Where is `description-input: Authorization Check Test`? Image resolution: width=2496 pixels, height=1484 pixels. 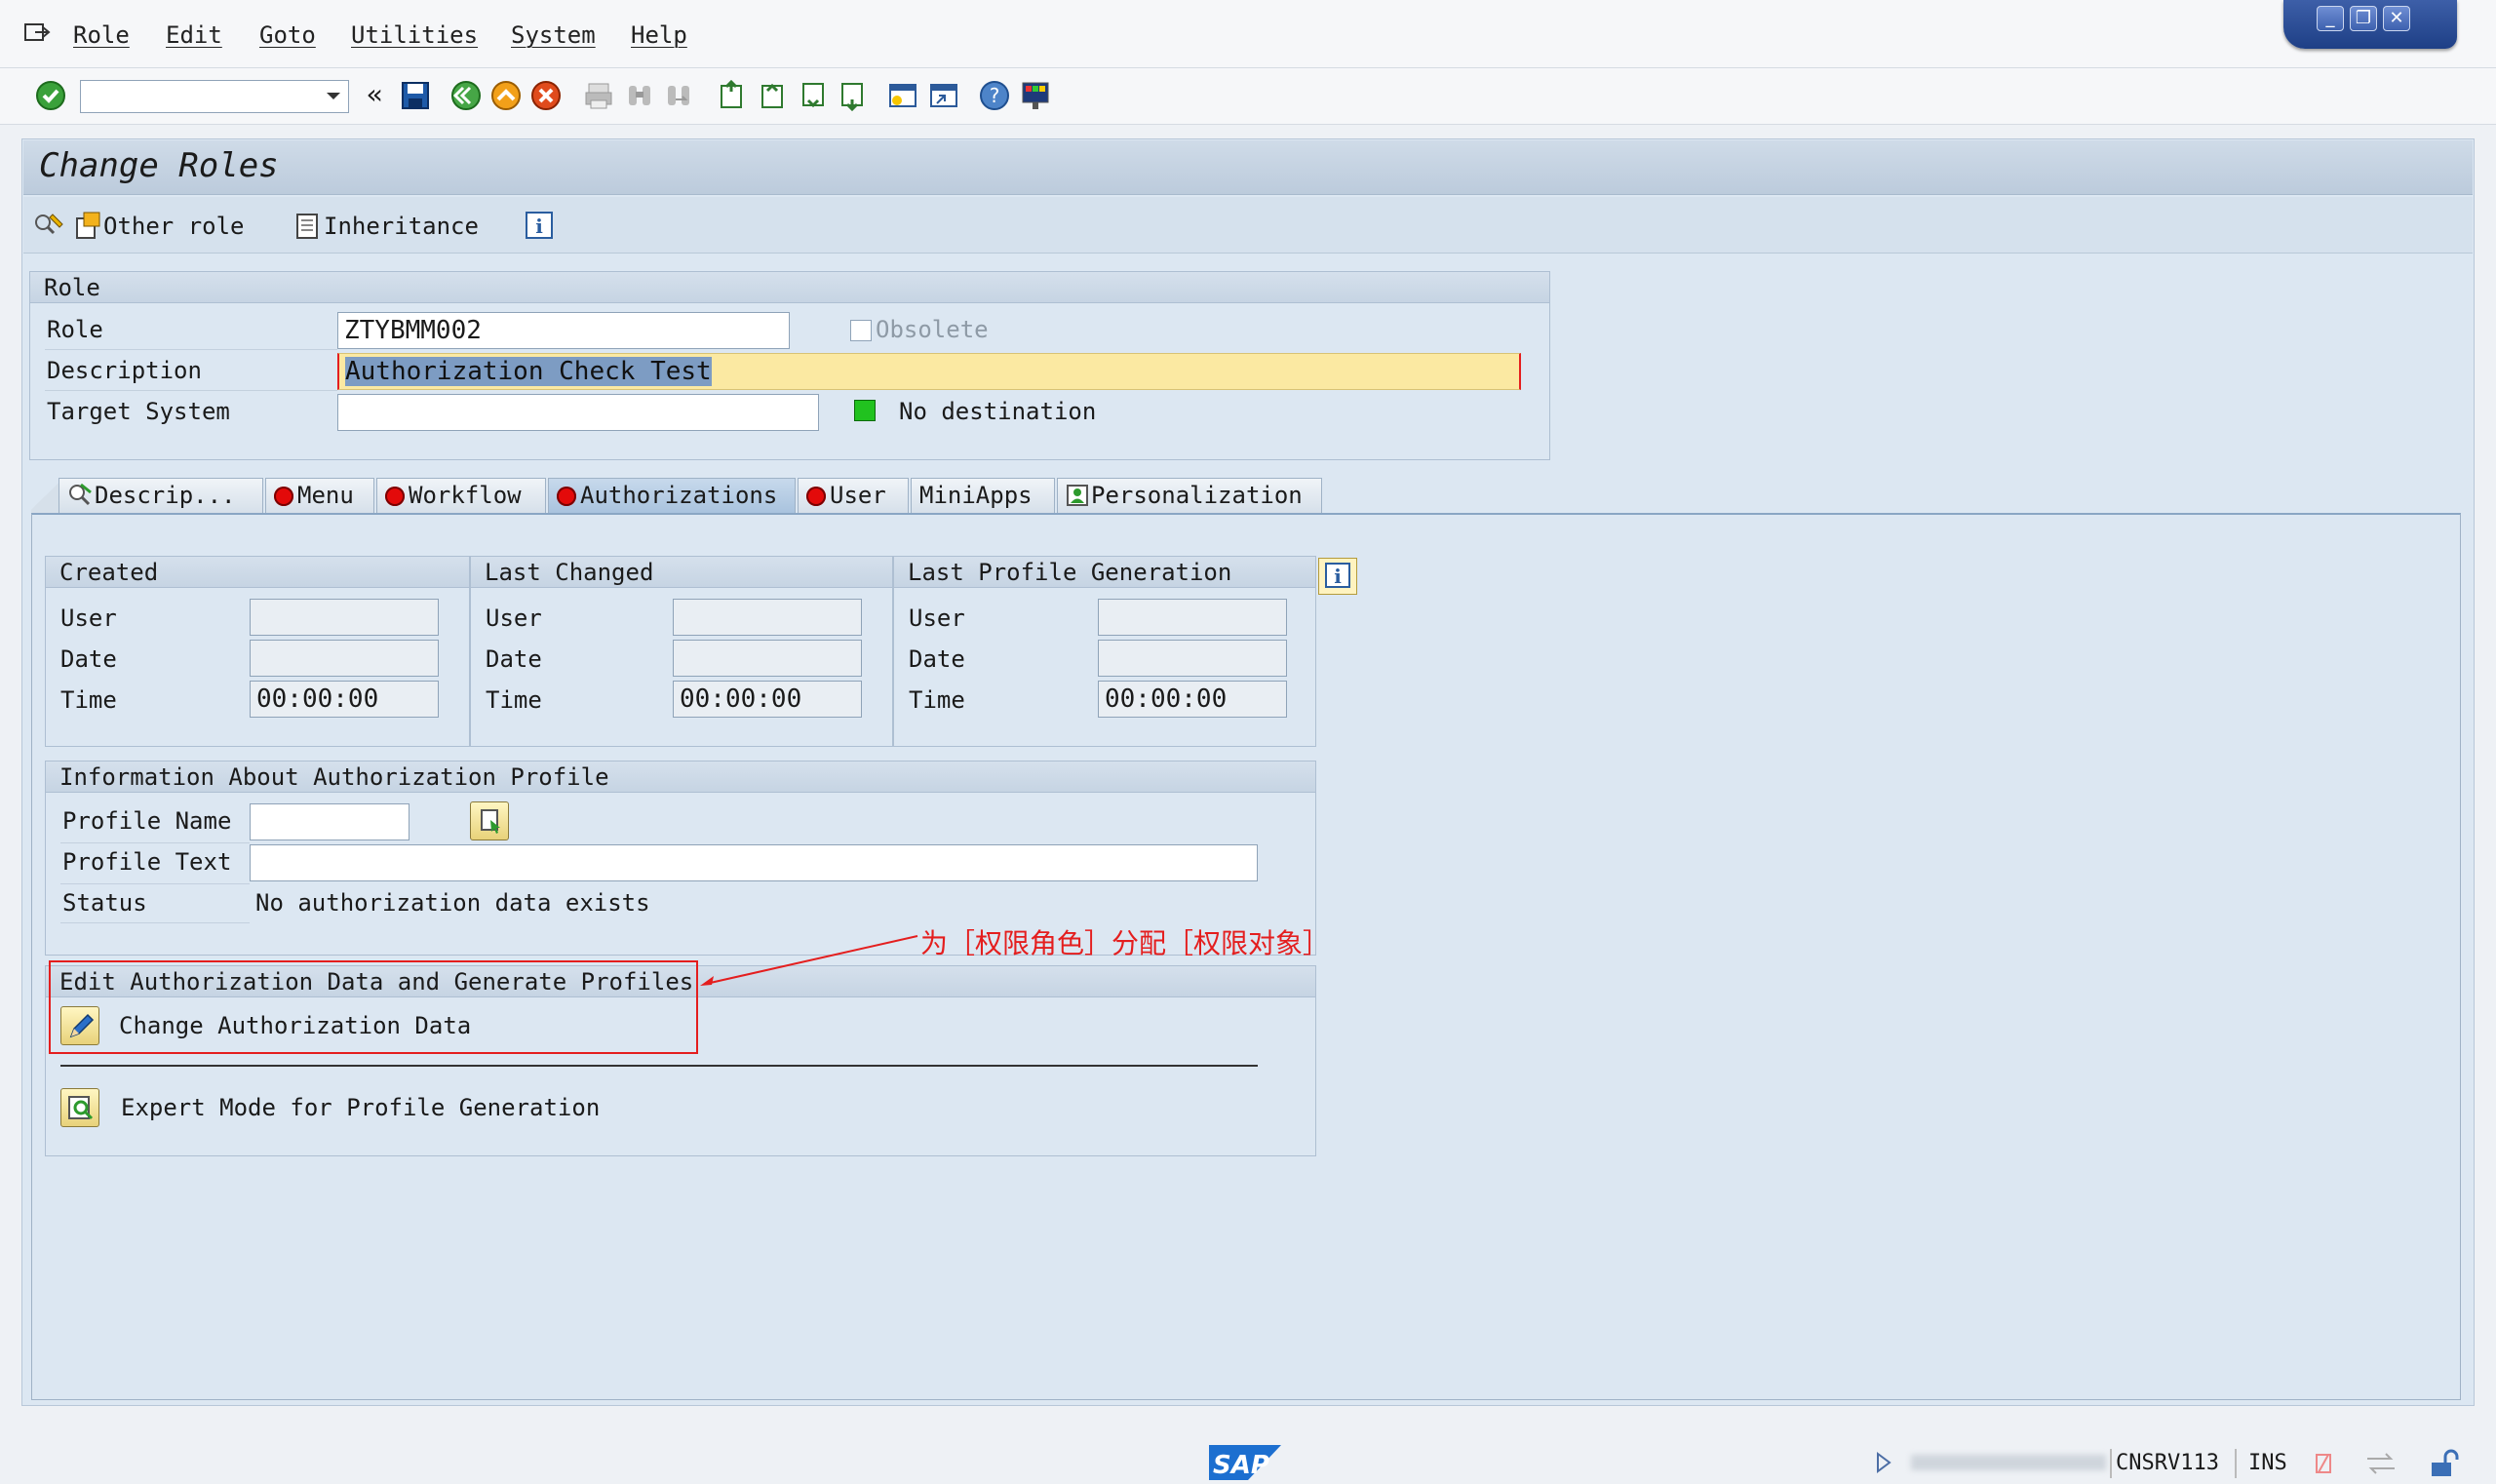 description-input: Authorization Check Test is located at coordinates (929, 371).